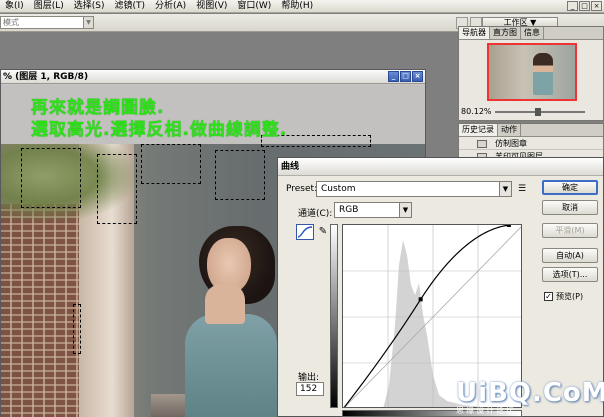 This screenshot has width=604, height=417. I want to click on output-field: 152, so click(310, 389).